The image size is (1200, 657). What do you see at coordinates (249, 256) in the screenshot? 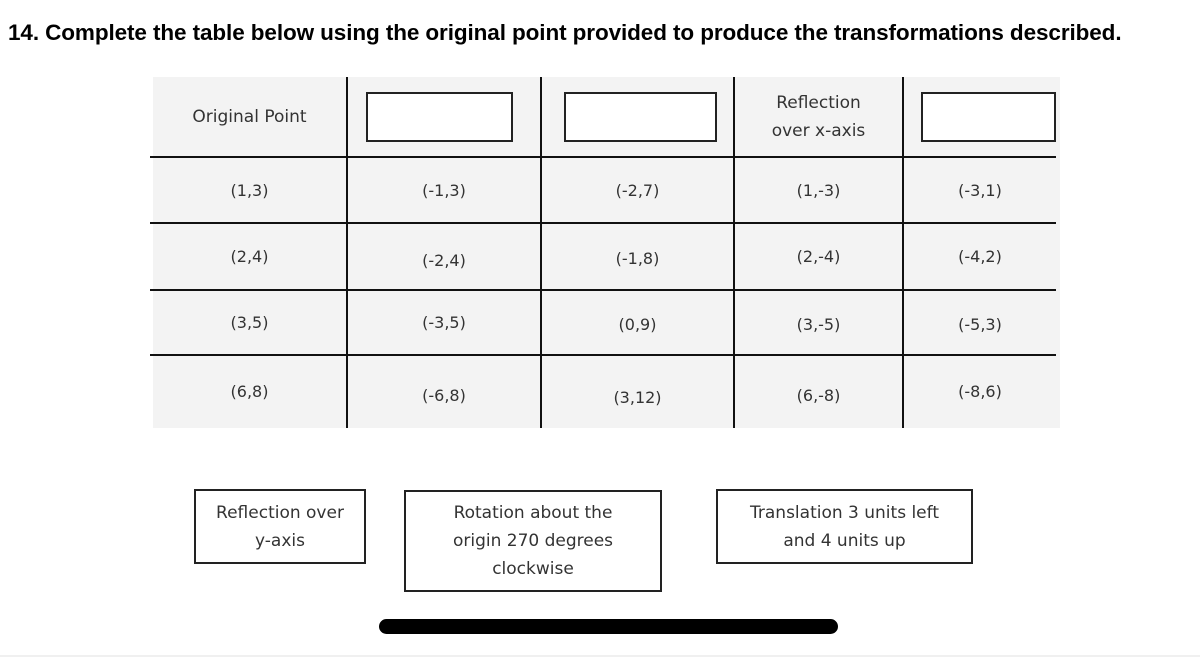
I see `table-cell: (2,4)` at bounding box center [249, 256].